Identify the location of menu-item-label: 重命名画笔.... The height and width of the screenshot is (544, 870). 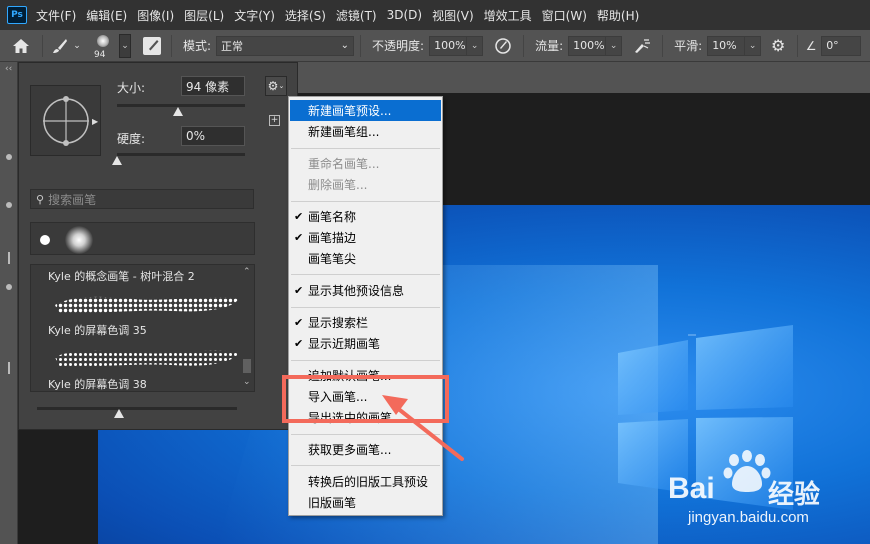
(344, 164).